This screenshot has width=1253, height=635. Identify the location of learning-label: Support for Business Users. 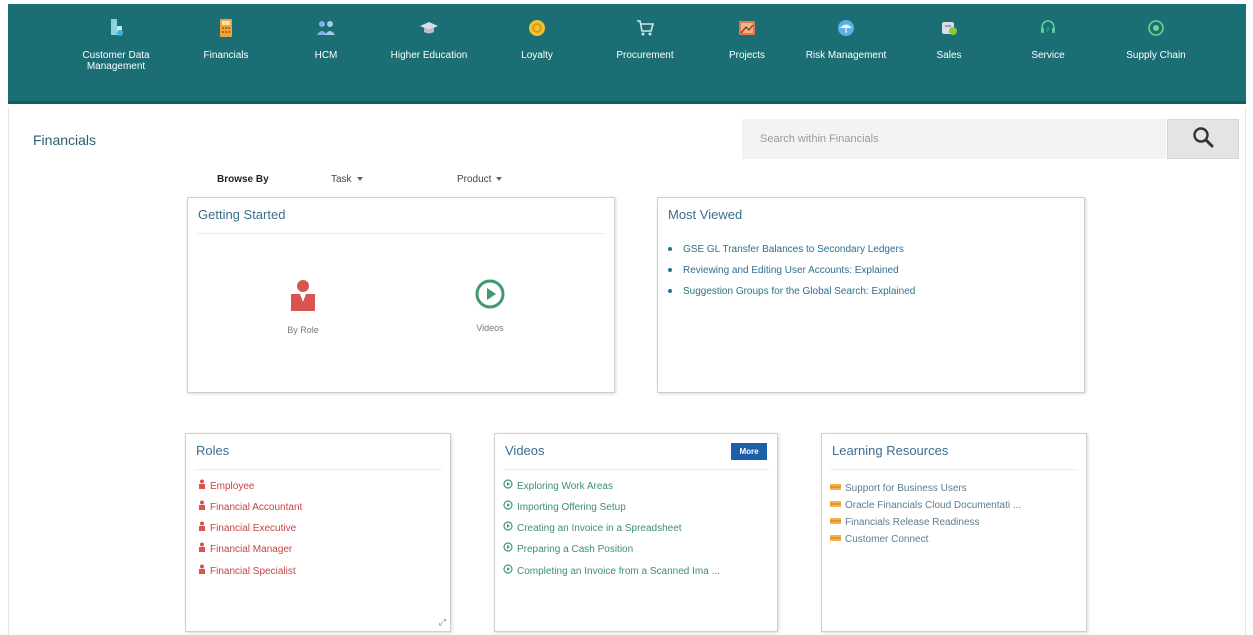
(906, 489).